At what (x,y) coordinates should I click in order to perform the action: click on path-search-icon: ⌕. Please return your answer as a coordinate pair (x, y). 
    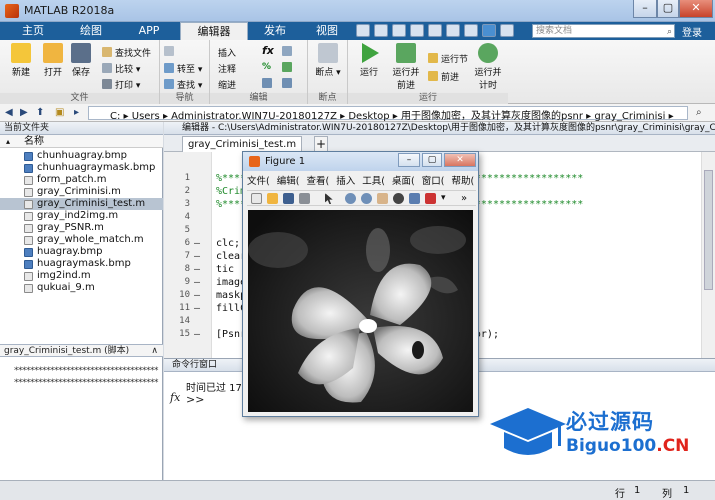
    Looking at the image, I should click on (699, 112).